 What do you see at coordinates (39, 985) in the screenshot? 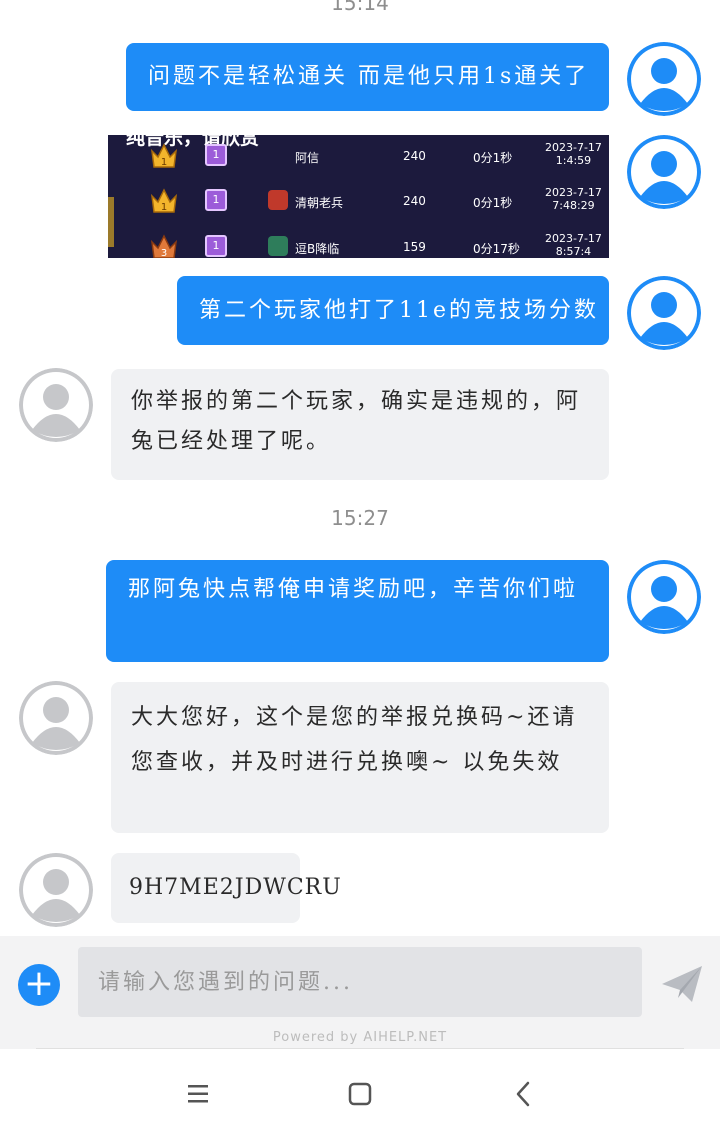
I see `add-circle-icon: +` at bounding box center [39, 985].